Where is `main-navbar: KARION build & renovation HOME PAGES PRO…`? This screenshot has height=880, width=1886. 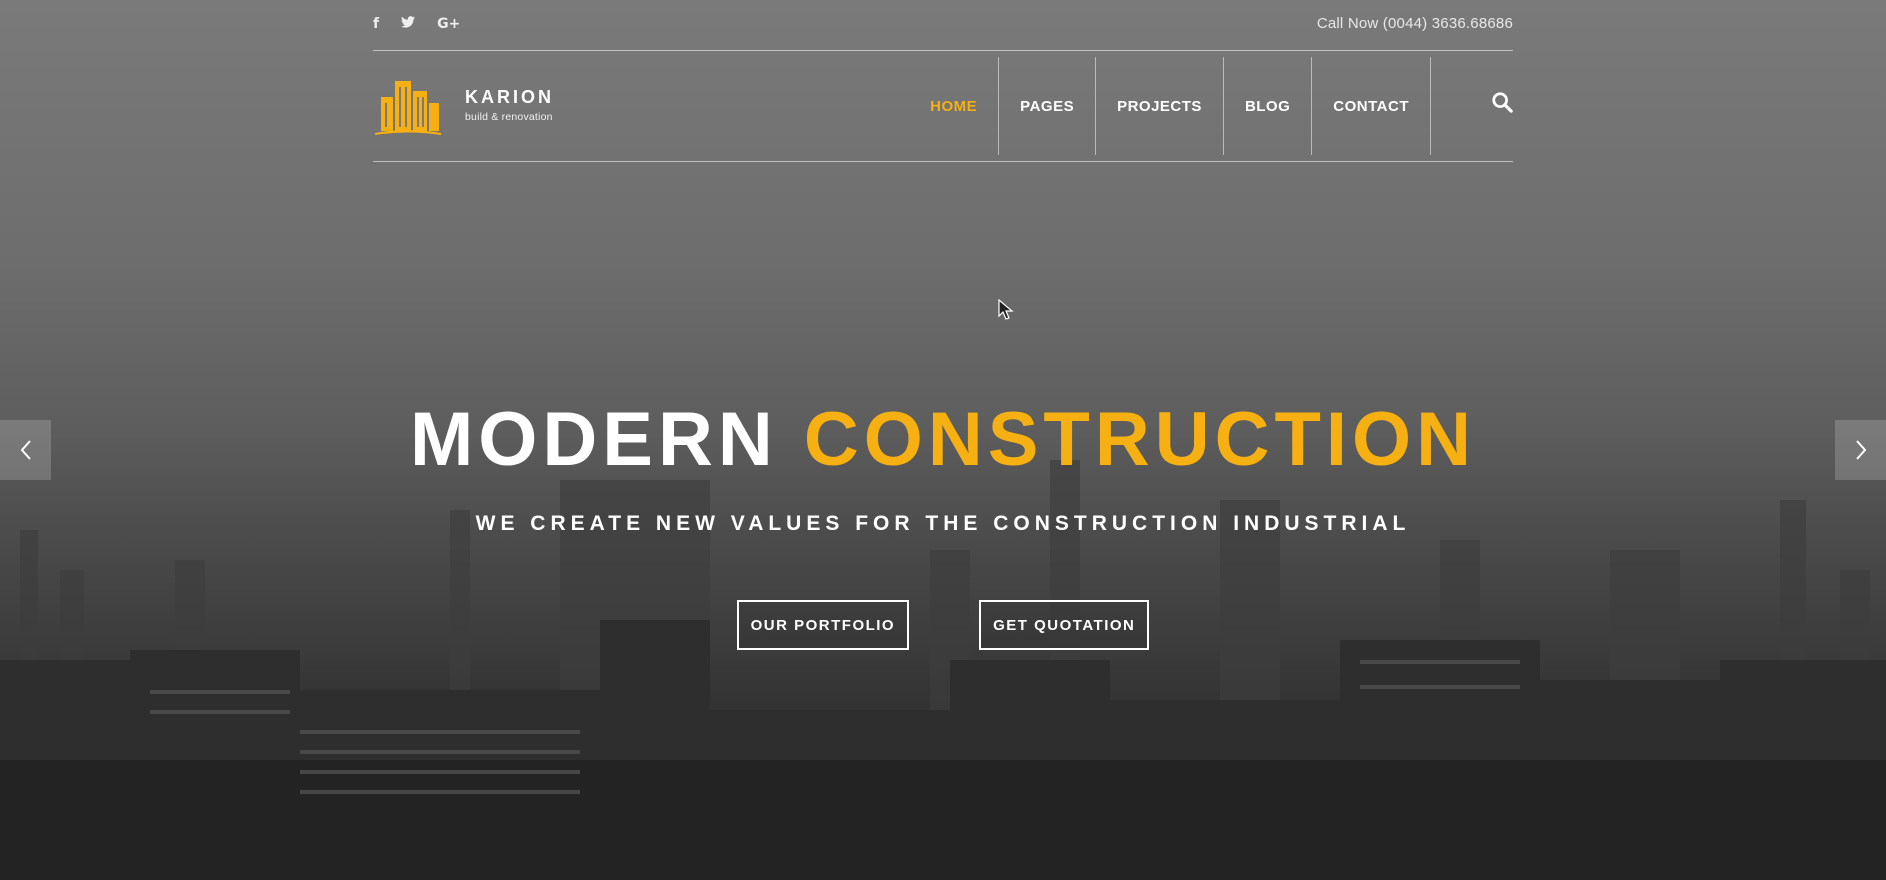
main-navbar: KARION build & renovation HOME PAGES PRO… is located at coordinates (943, 106).